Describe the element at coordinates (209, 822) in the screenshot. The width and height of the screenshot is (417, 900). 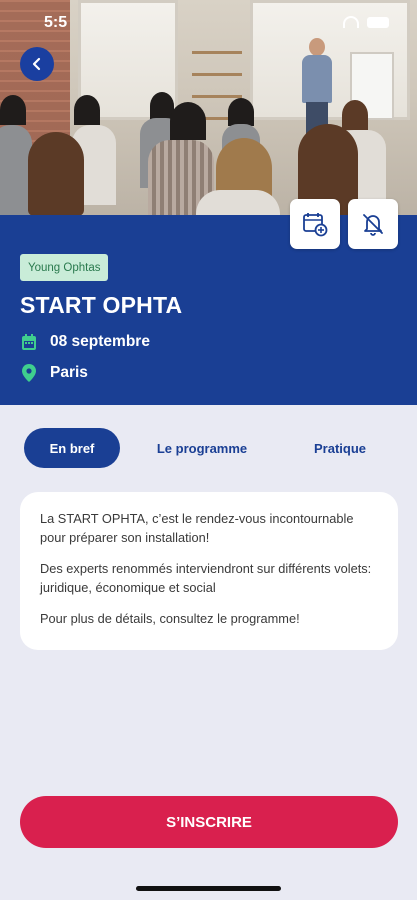
I see `register-button: S’INSCRIRE` at that location.